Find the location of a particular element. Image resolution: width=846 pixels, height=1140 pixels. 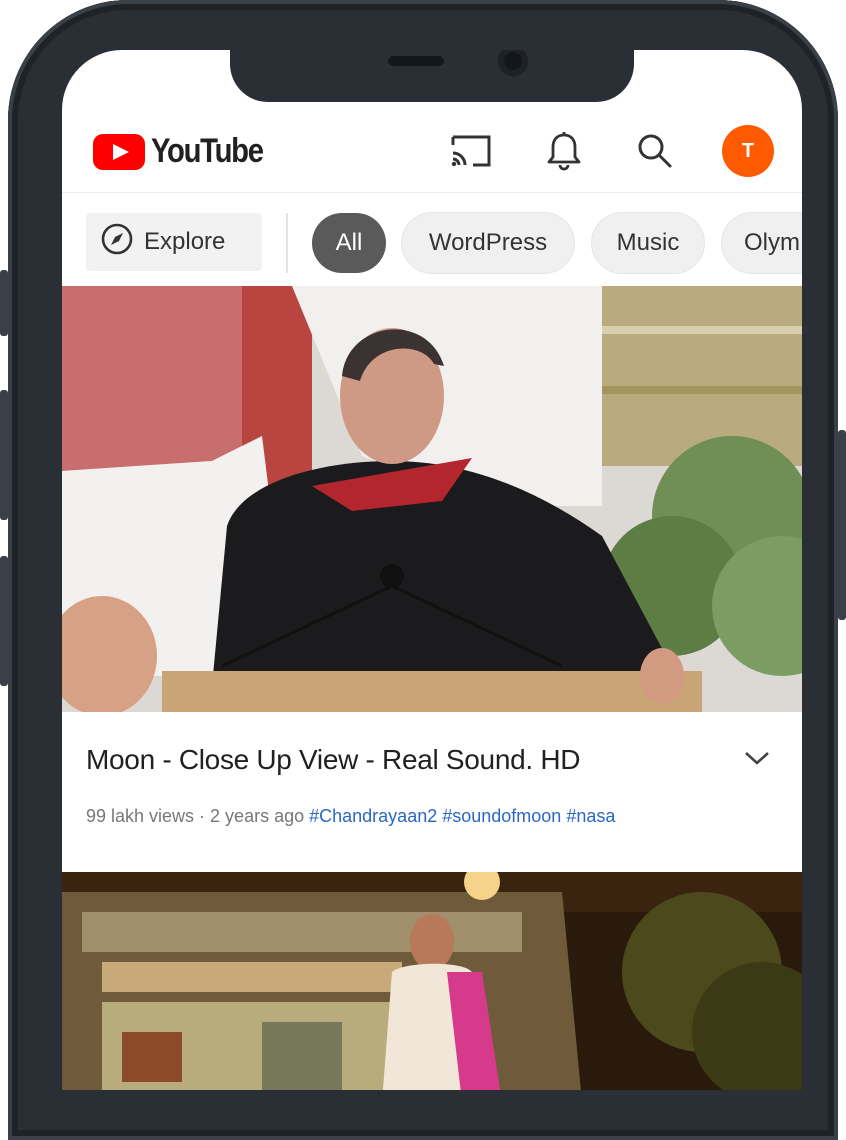

video-title: Moon - Close Up View - Real Sound. HD is located at coordinates (333, 760).